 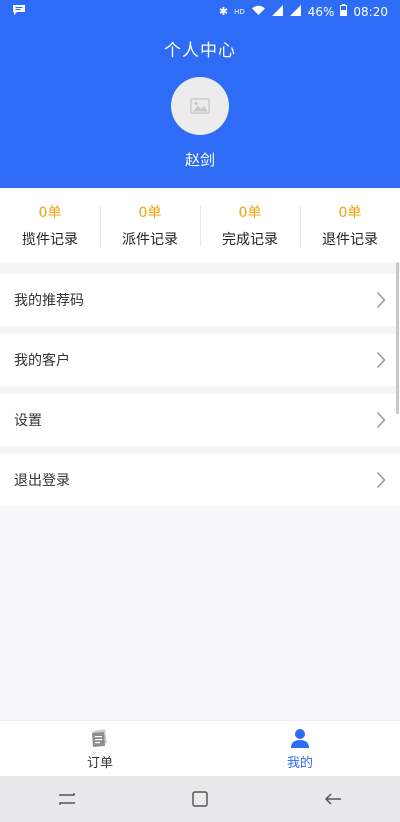 I want to click on scroll-indicator, so click(x=397, y=338).